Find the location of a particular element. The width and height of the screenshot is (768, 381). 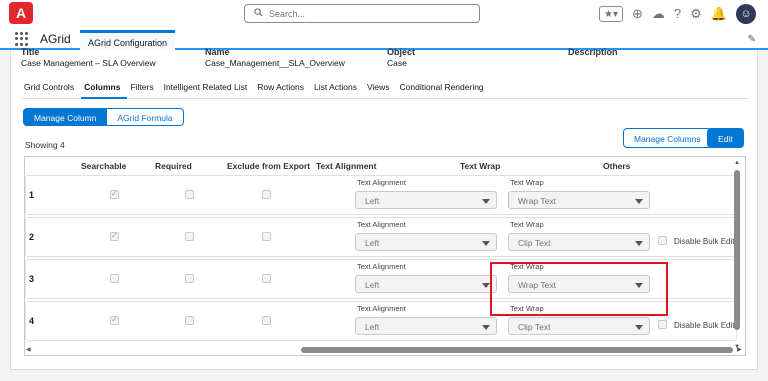

tab-row-actions: Row Actions is located at coordinates (282, 89).